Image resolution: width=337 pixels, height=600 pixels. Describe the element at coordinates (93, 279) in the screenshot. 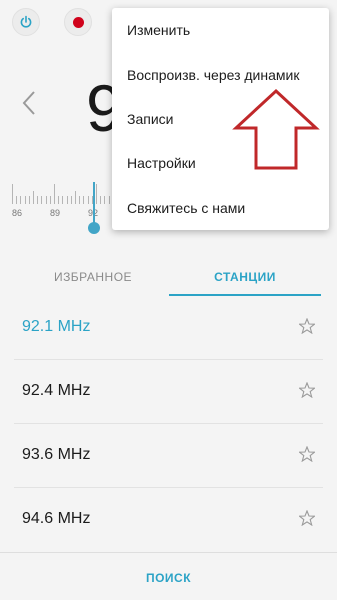

I see `tab-favorites: ИЗБРАННОЕ` at that location.